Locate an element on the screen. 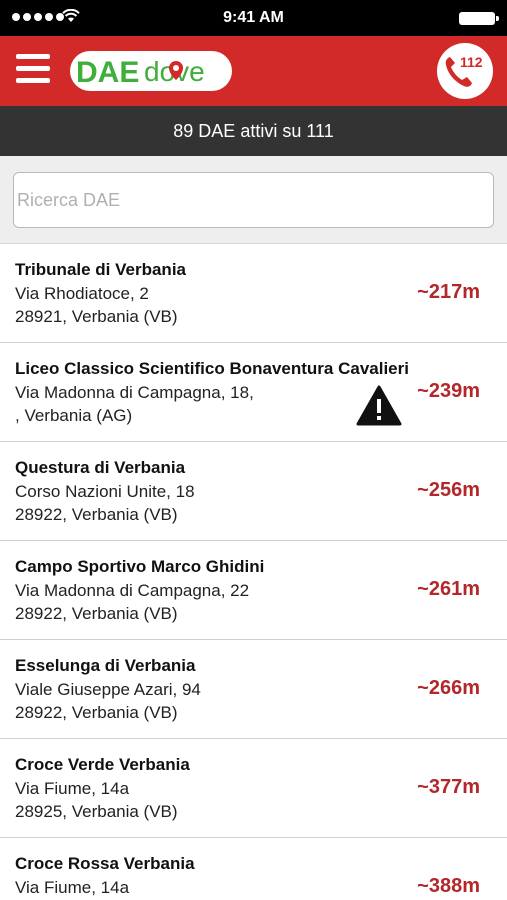  battery-icon is located at coordinates (479, 18).